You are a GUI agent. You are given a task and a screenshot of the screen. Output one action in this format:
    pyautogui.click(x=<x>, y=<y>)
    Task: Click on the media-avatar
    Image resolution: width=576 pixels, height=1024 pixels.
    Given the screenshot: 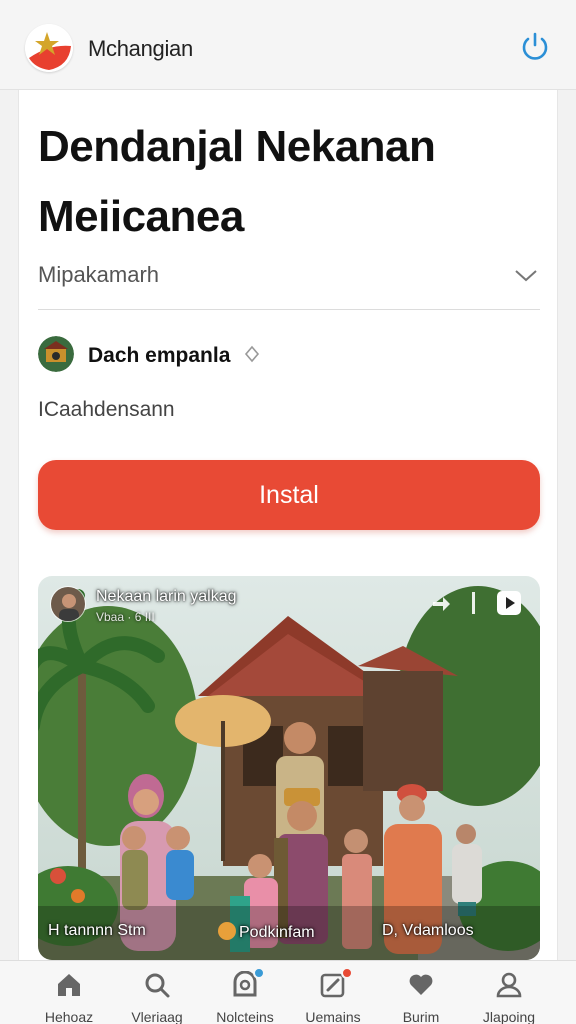 What is the action you would take?
    pyautogui.click(x=68, y=604)
    